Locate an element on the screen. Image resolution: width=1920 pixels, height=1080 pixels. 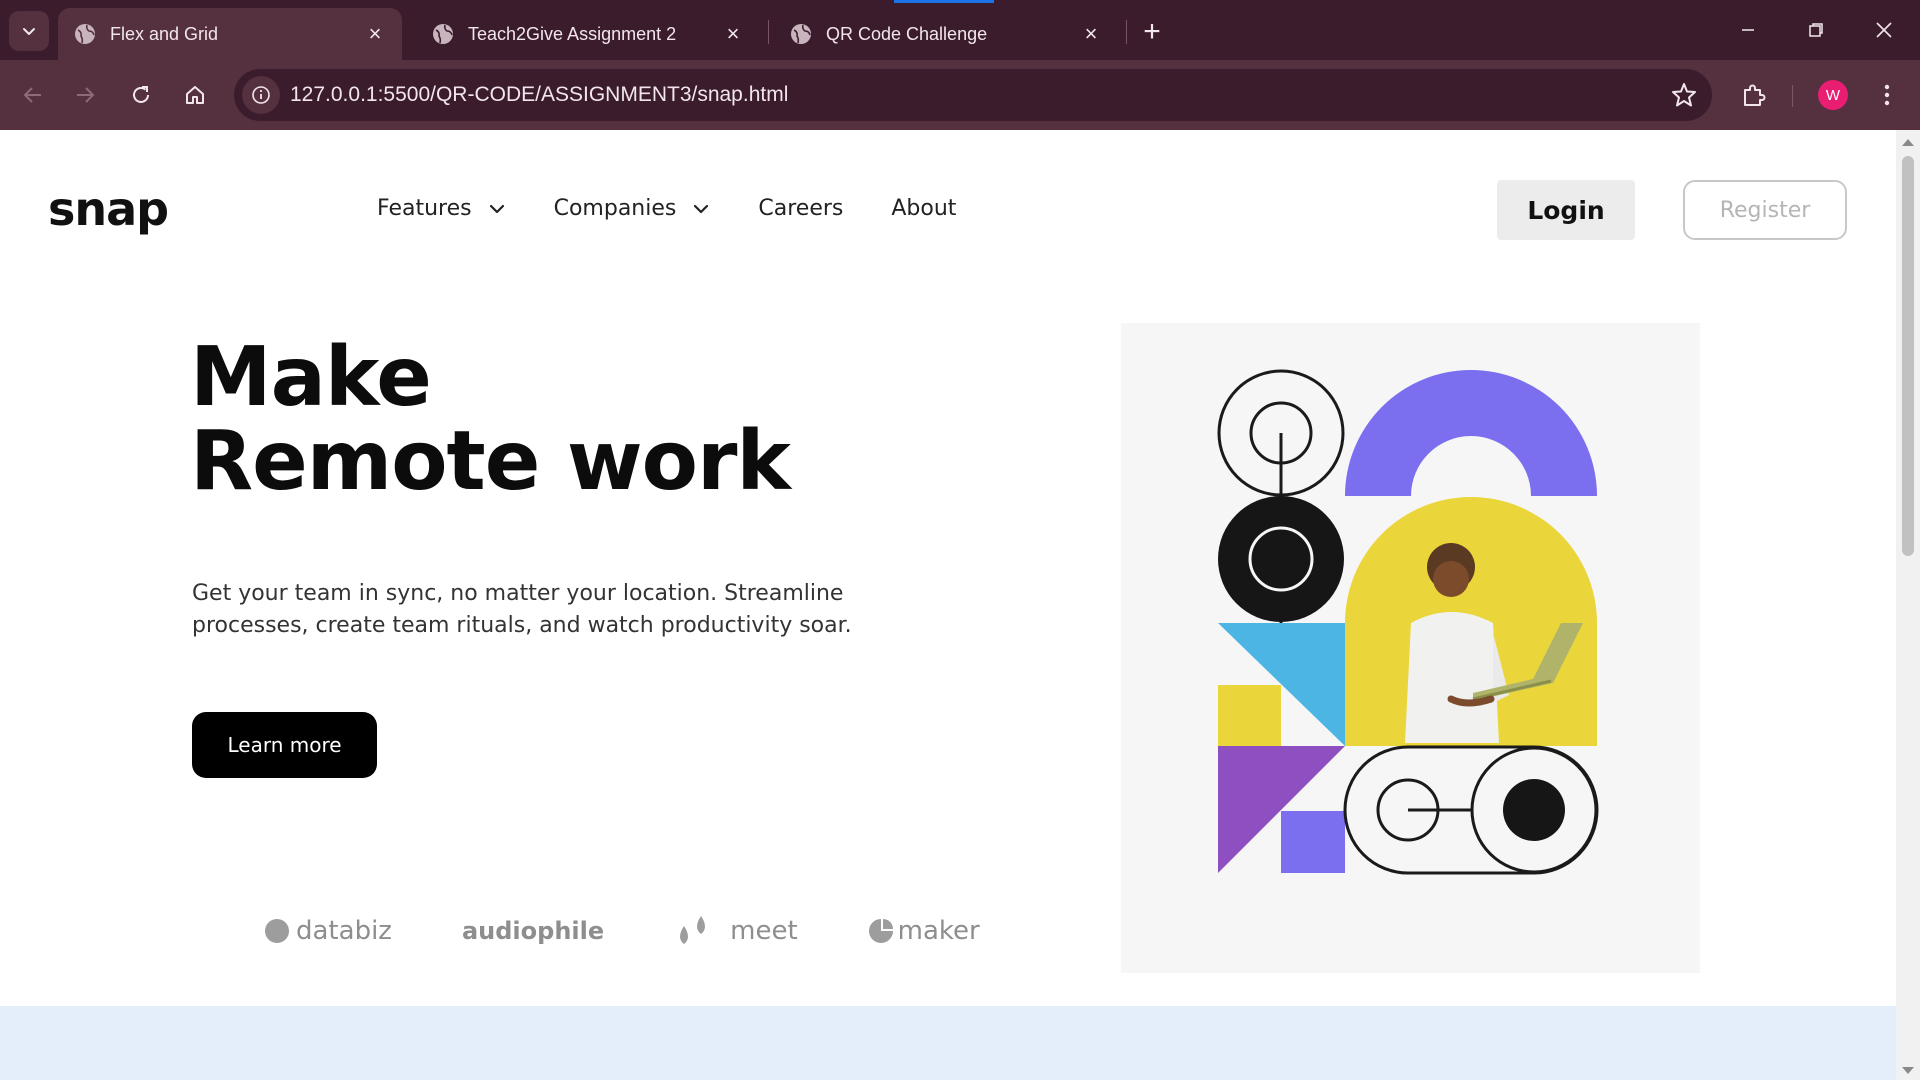
meet-drops-icon is located at coordinates (693, 930).